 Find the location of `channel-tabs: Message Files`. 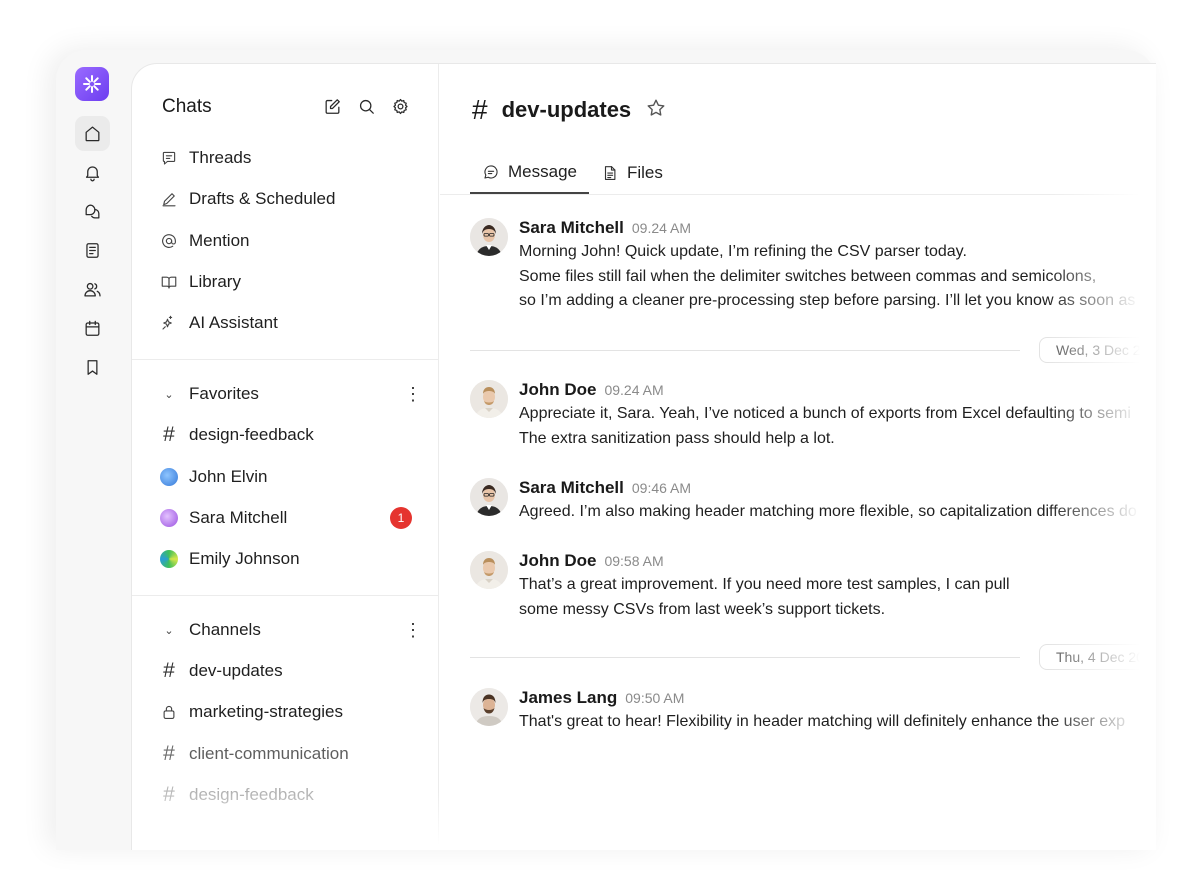

channel-tabs: Message Files is located at coordinates (572, 173).